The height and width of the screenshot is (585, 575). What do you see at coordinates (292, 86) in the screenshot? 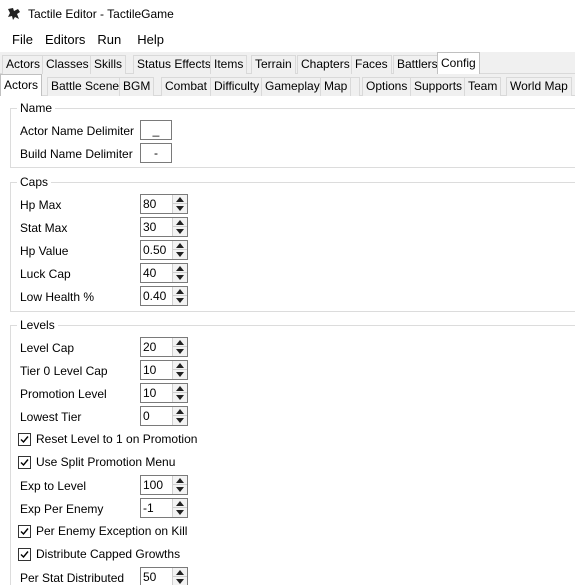
I see `subtab-gameplay: Gameplay` at bounding box center [292, 86].